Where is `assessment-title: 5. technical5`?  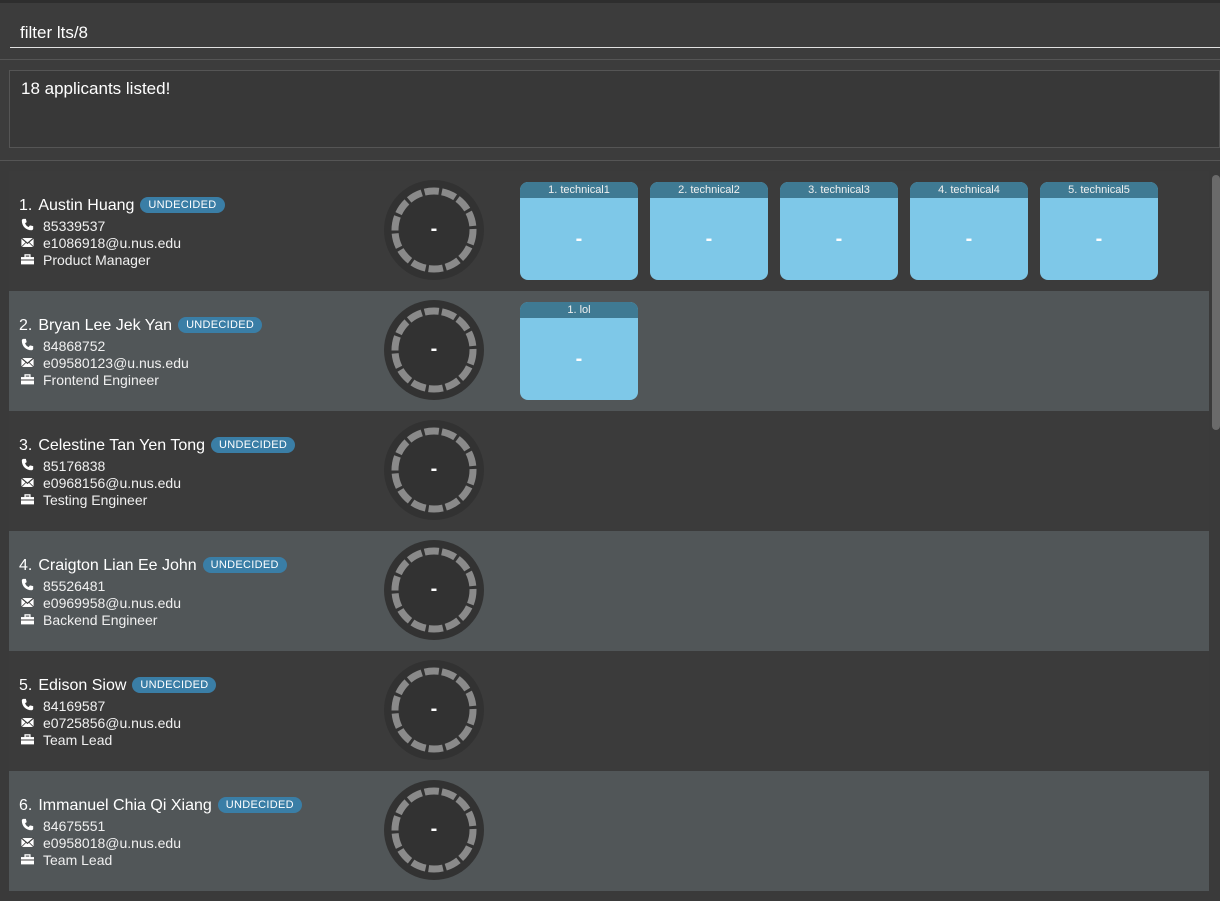
assessment-title: 5. technical5 is located at coordinates (1099, 190).